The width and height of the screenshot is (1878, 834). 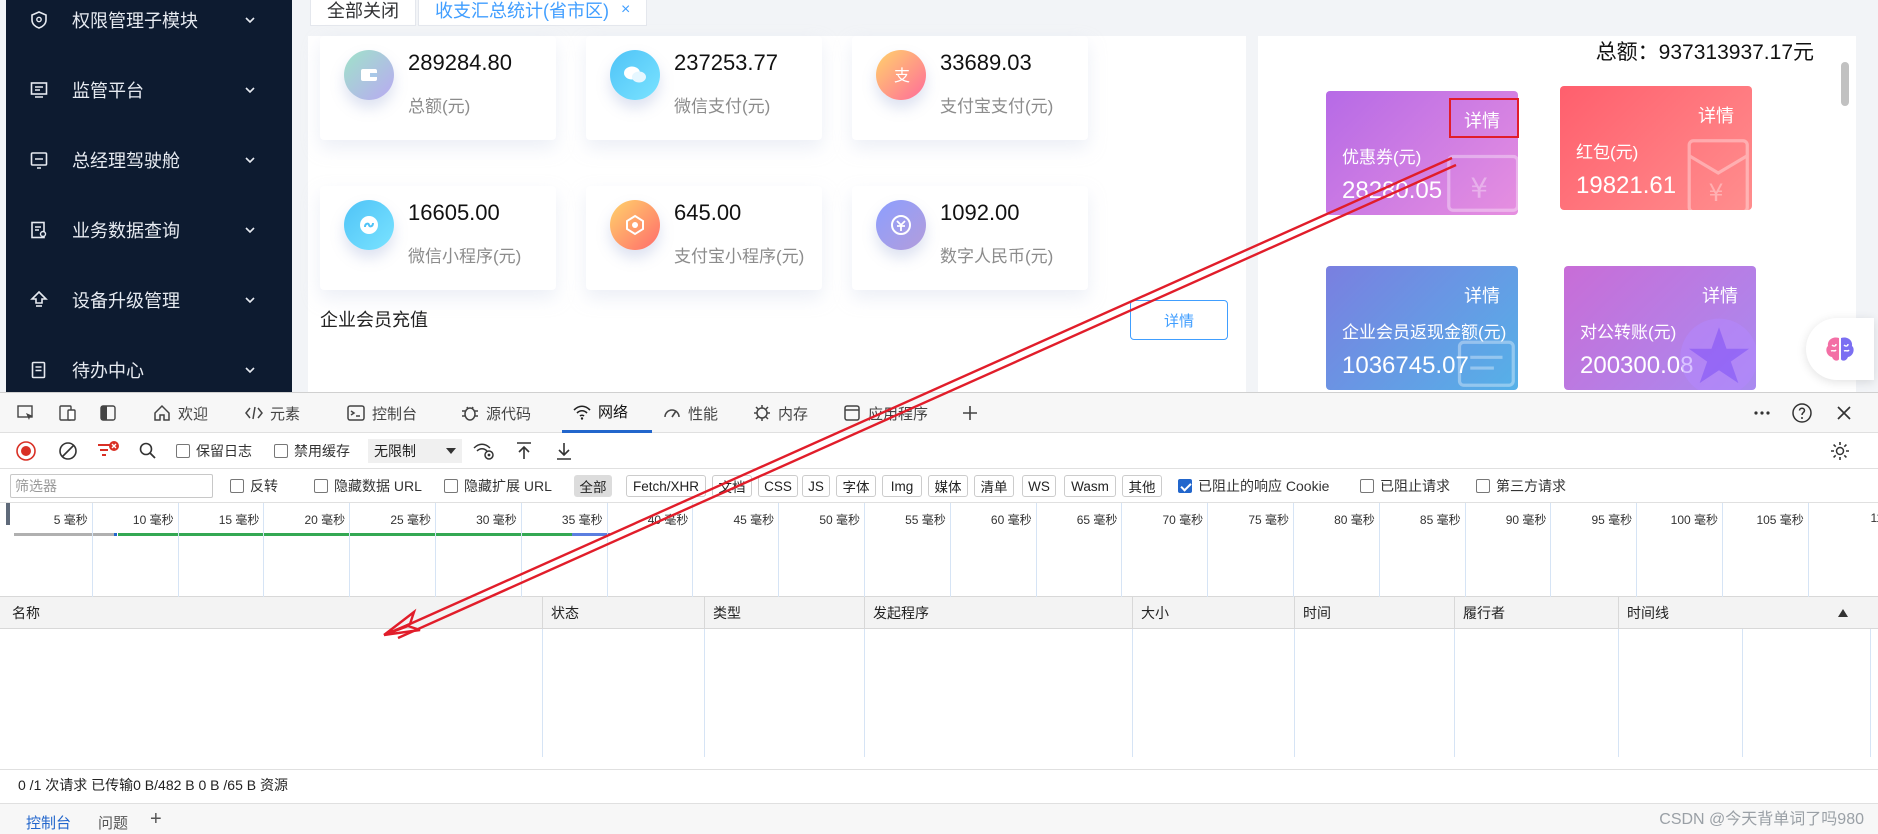 What do you see at coordinates (224, 451) in the screenshot?
I see `checkbox-label: 保留日志` at bounding box center [224, 451].